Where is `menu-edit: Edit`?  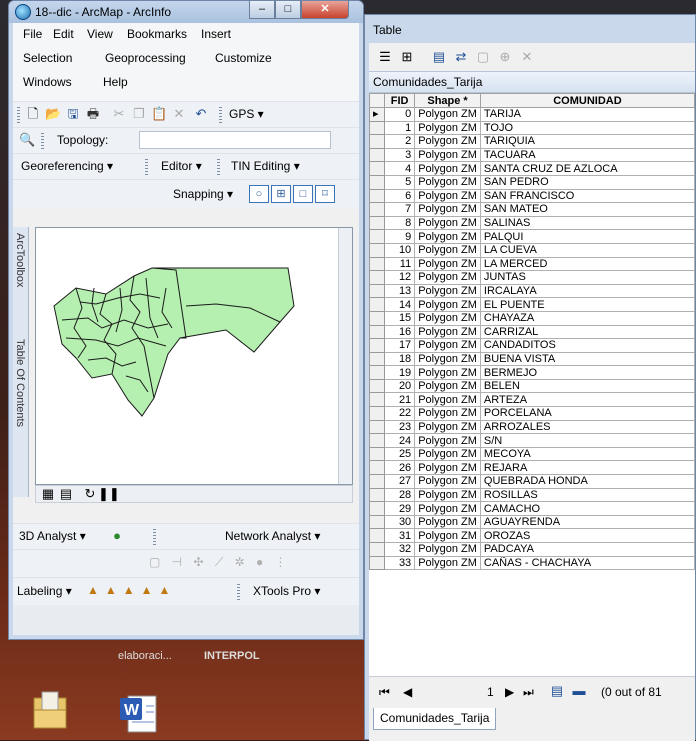
menu-edit: Edit is located at coordinates (63, 34).